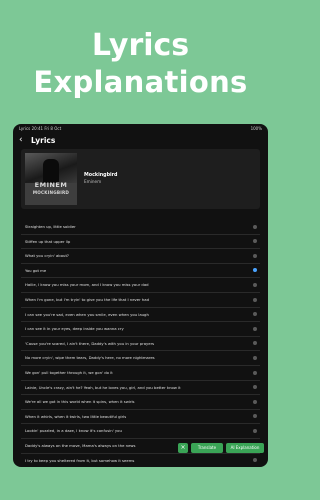 Image resolution: width=320 pixels, height=500 pixels. Describe the element at coordinates (140, 45) in the screenshot. I see `headline-title: Lyrics` at that location.